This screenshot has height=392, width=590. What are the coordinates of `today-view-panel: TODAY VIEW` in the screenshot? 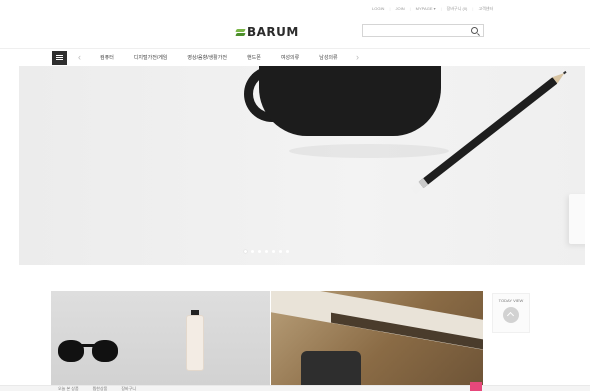 It's located at (511, 313).